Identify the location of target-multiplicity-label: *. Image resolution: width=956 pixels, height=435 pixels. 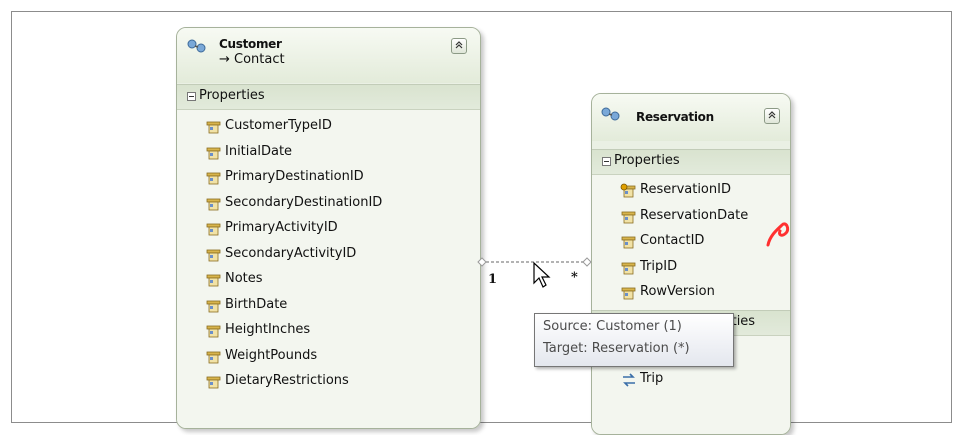
(574, 277).